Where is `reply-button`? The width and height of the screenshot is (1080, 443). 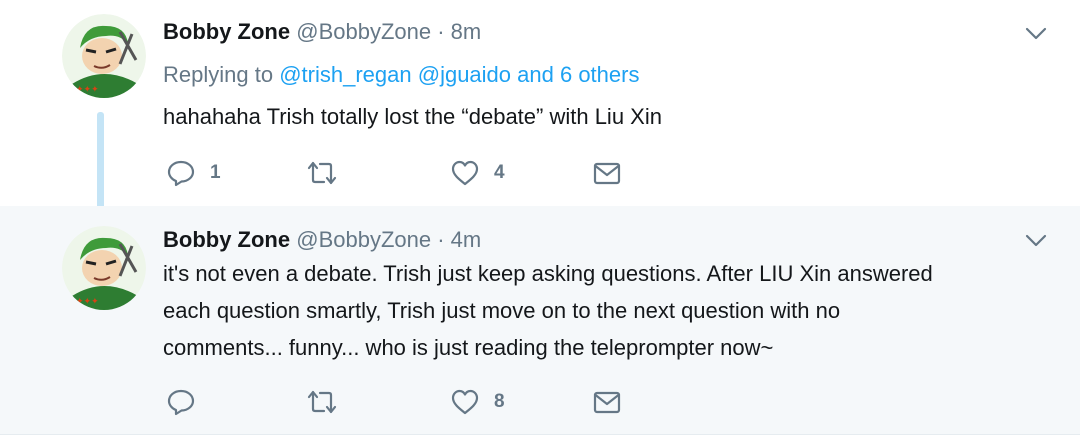
reply-button is located at coordinates (188, 402).